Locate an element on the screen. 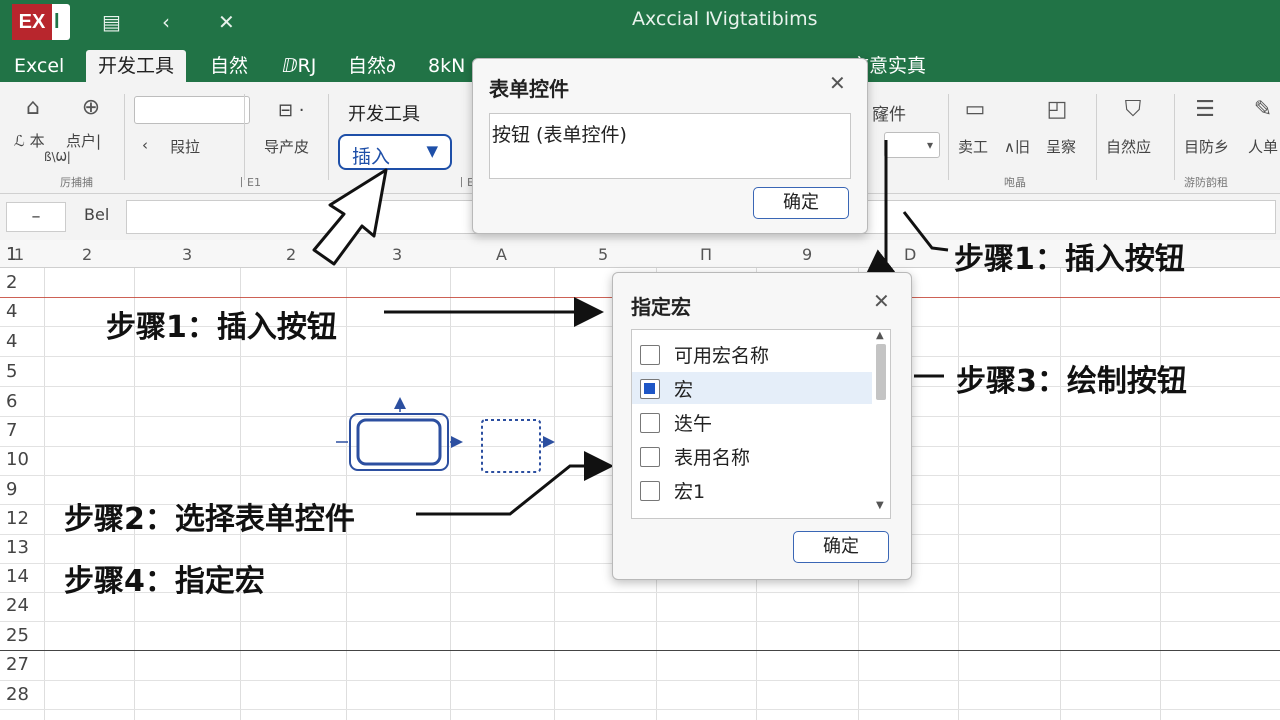 The width and height of the screenshot is (1280, 720). name-box: – is located at coordinates (36, 217).